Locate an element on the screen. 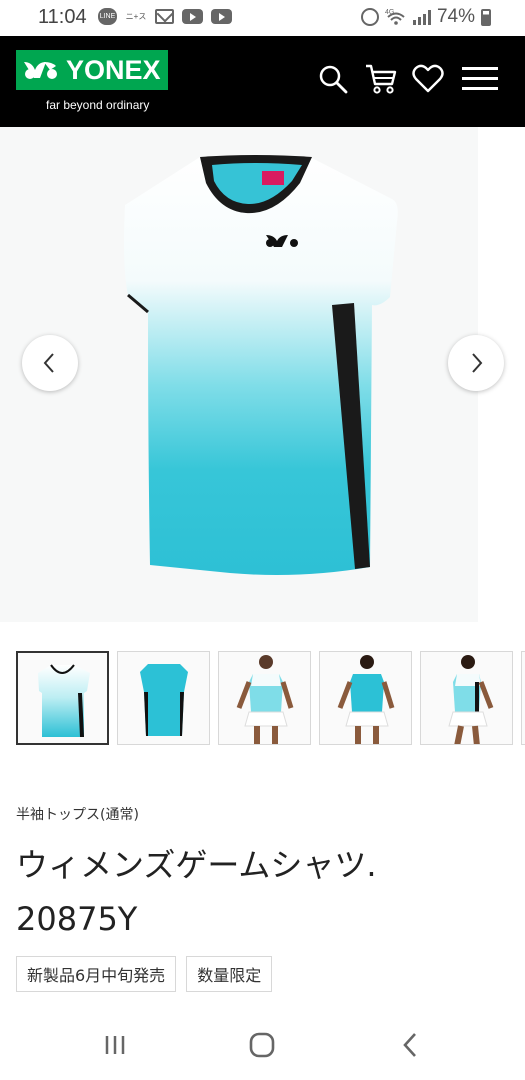 This screenshot has height=1080, width=525. next-image-button is located at coordinates (476, 363).